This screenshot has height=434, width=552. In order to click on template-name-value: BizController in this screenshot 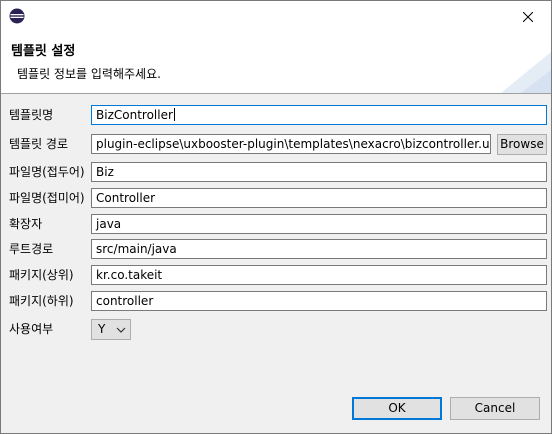, I will do `click(134, 115)`.